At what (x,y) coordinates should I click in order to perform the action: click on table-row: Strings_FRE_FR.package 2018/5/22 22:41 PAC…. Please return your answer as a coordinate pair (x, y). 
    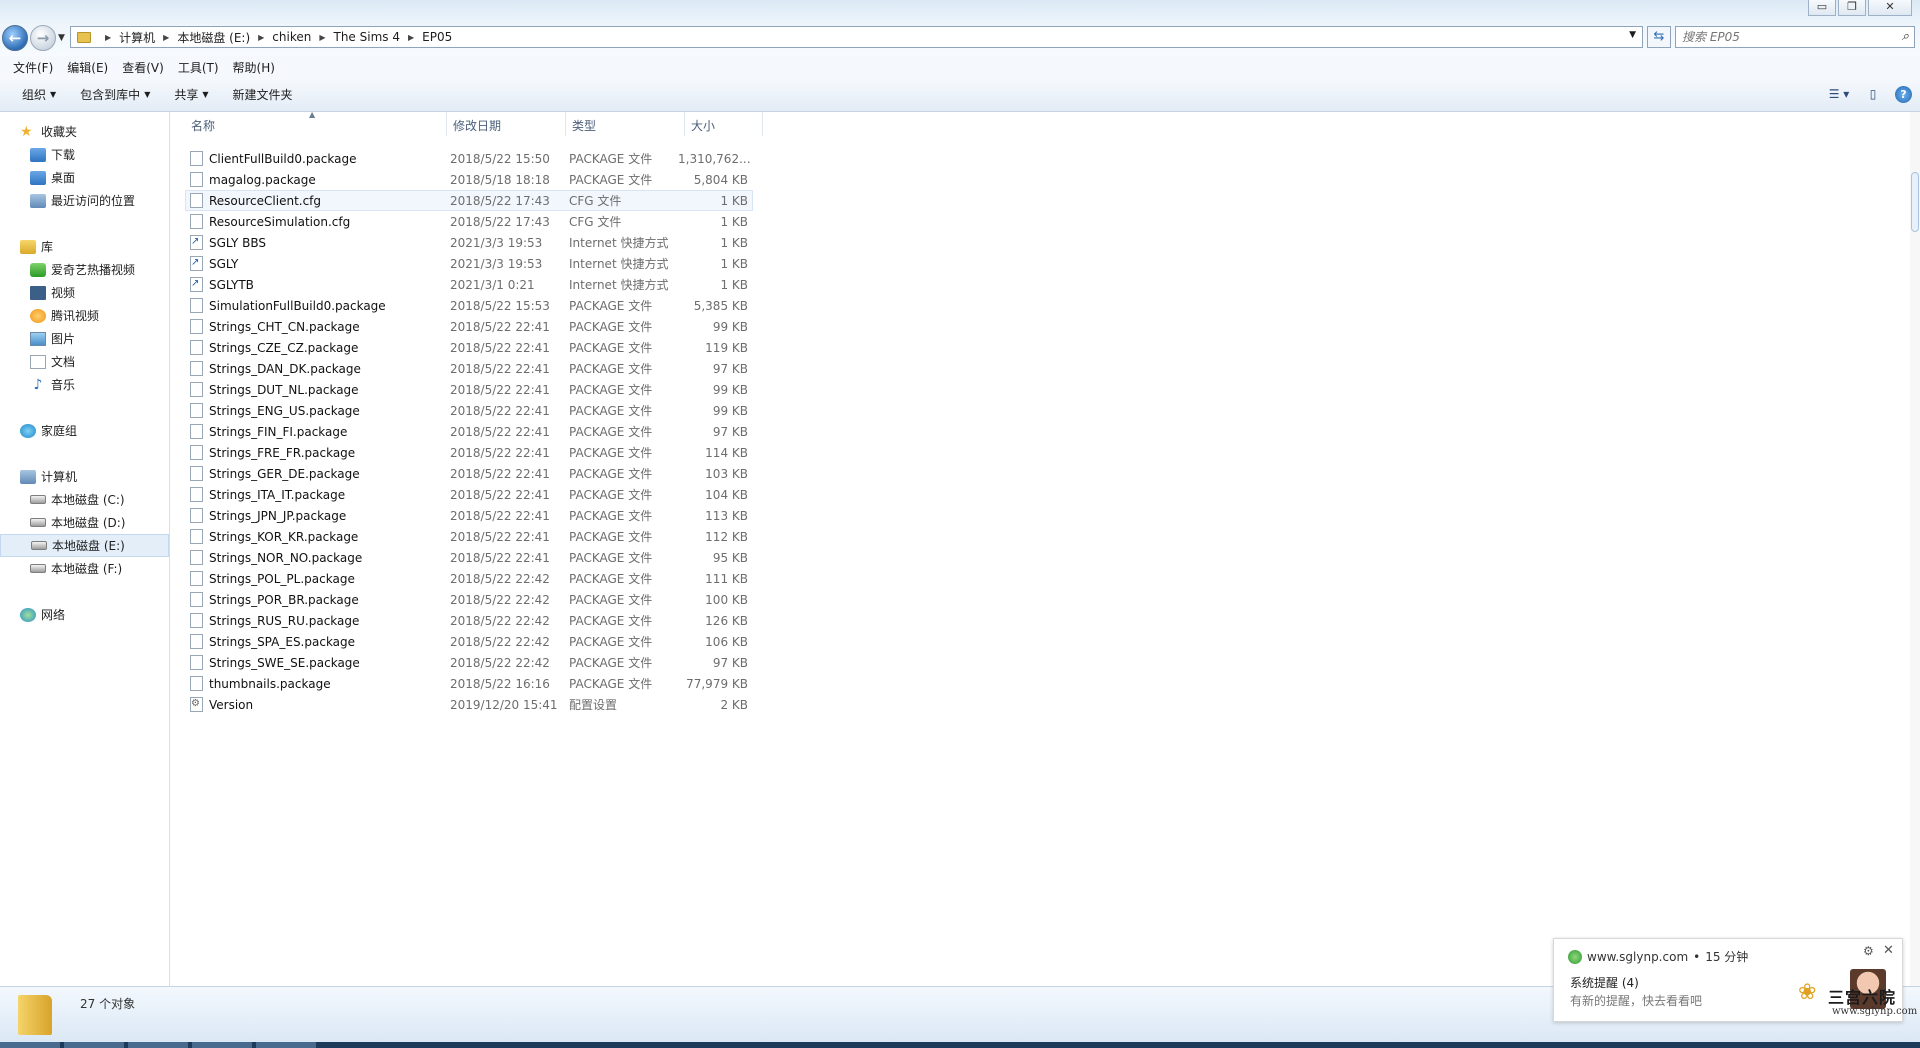
    Looking at the image, I should click on (469, 452).